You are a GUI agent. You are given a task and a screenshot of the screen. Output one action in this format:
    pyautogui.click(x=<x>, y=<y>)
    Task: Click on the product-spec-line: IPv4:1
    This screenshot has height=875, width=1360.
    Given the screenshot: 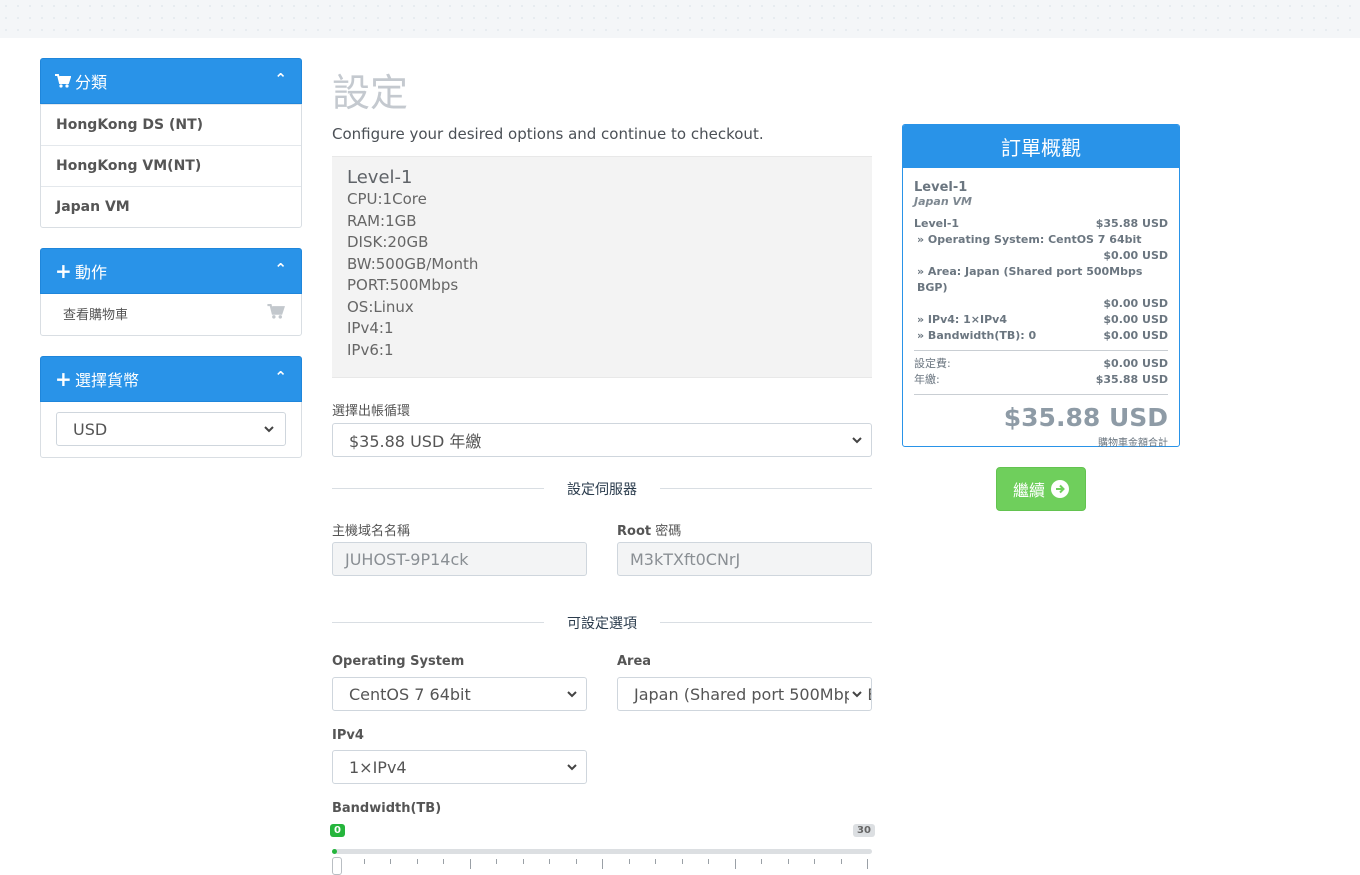 What is the action you would take?
    pyautogui.click(x=370, y=328)
    